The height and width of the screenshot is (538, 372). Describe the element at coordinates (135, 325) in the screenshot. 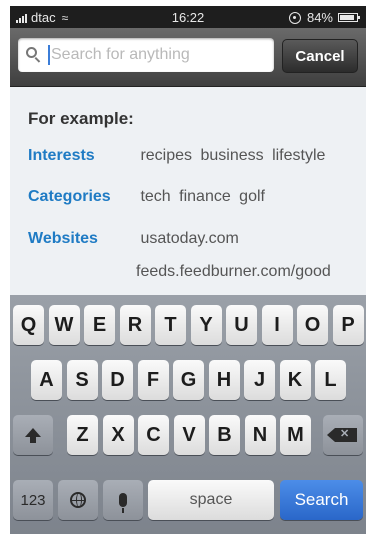

I see `key-r: R` at that location.